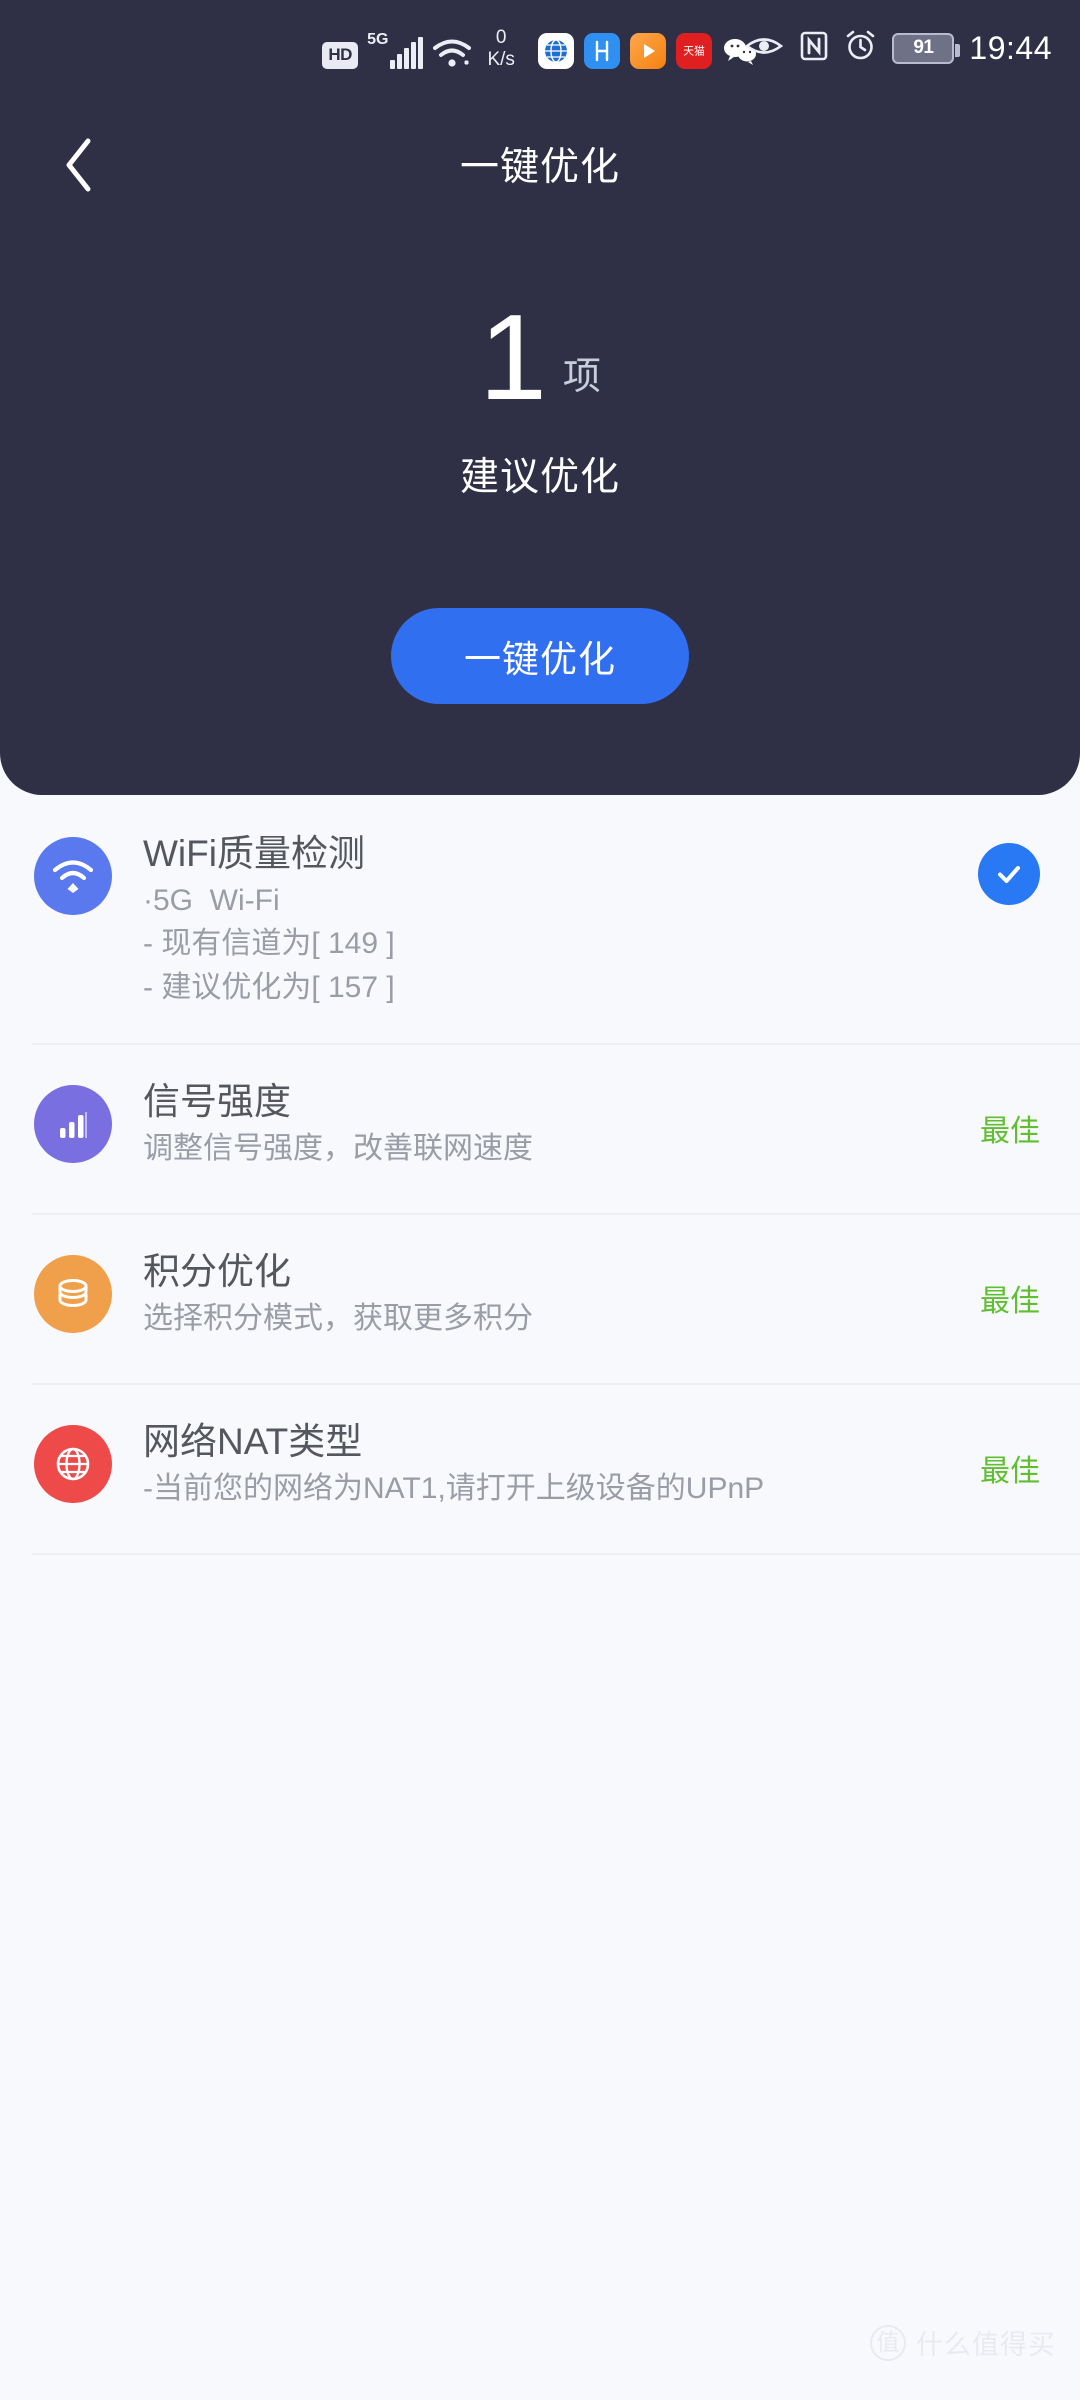 The height and width of the screenshot is (2400, 1080). What do you see at coordinates (452, 53) in the screenshot?
I see `wifi-icon` at bounding box center [452, 53].